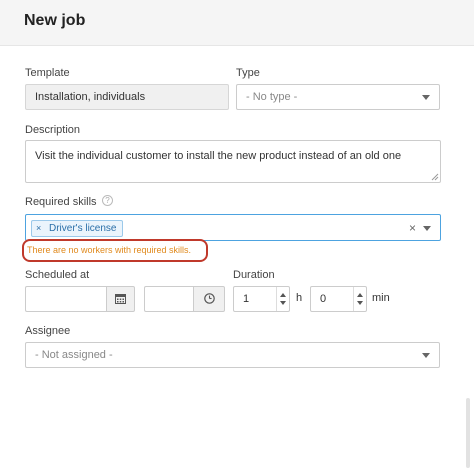  I want to click on assignee-label: Assignee, so click(48, 331).